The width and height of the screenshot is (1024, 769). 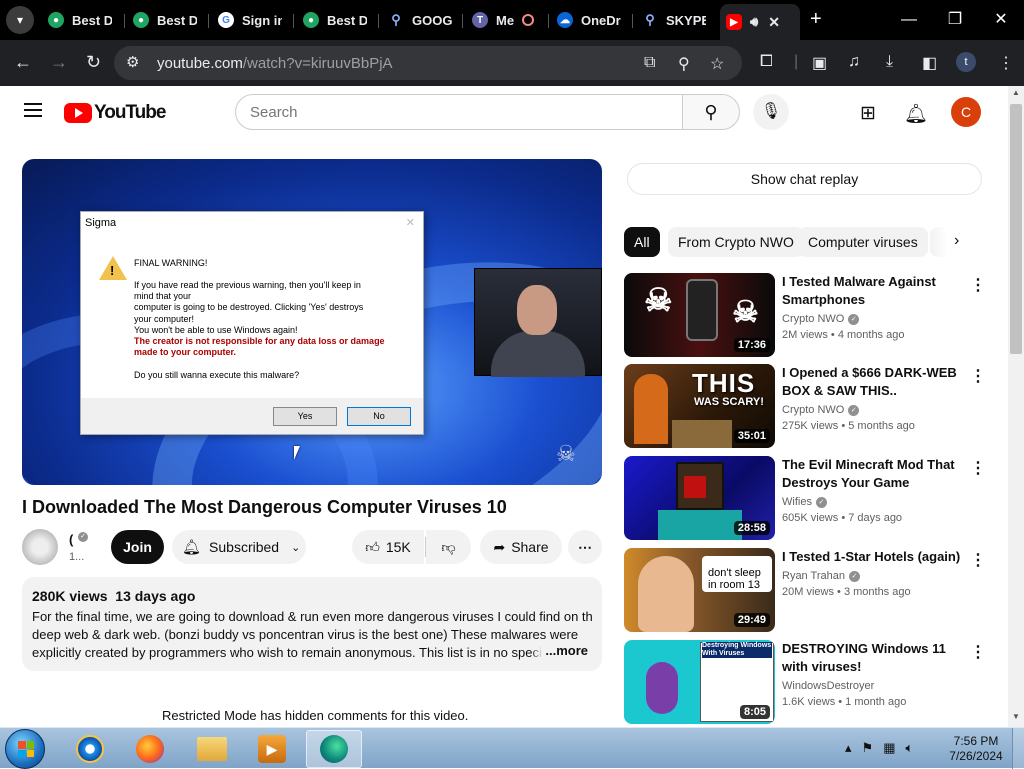 I want to click on taskbar-file-explorer, so click(x=212, y=749).